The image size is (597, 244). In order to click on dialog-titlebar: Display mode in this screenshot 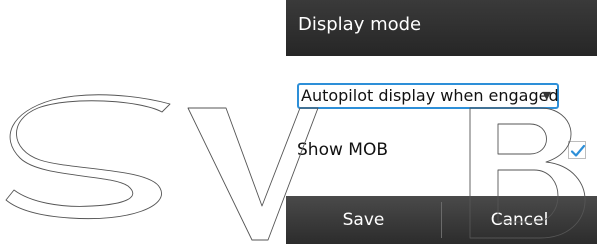, I will do `click(441, 28)`.